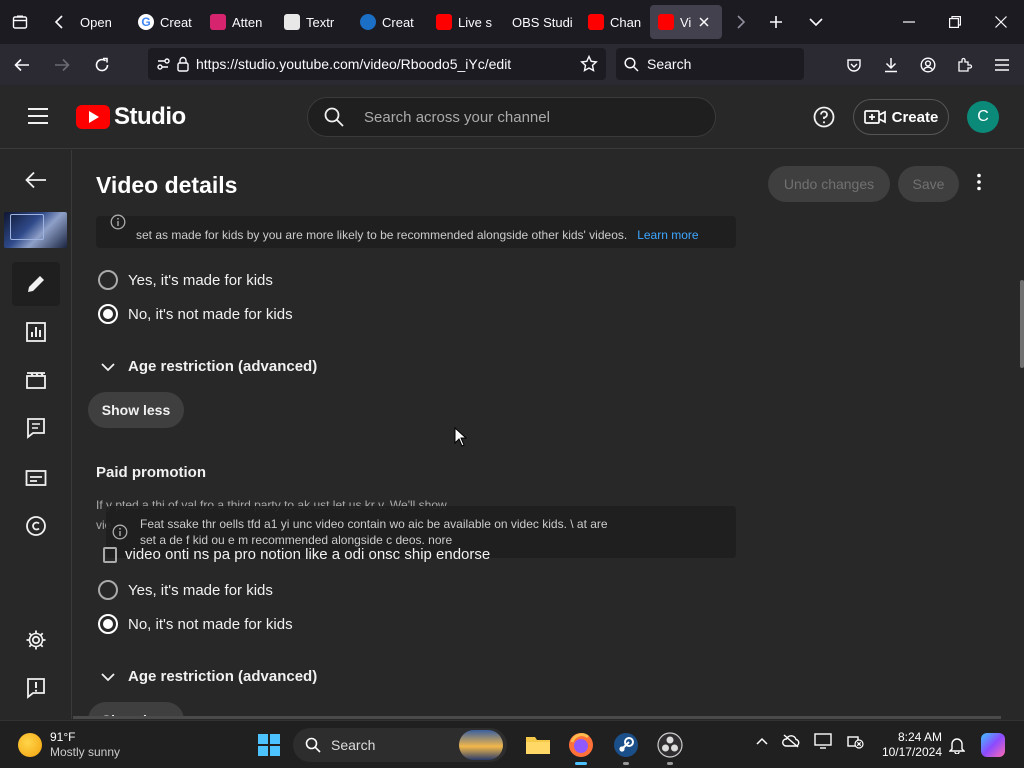 Image resolution: width=1024 pixels, height=768 pixels. Describe the element at coordinates (166, 22) in the screenshot. I see `browser-tab: G Creat` at that location.